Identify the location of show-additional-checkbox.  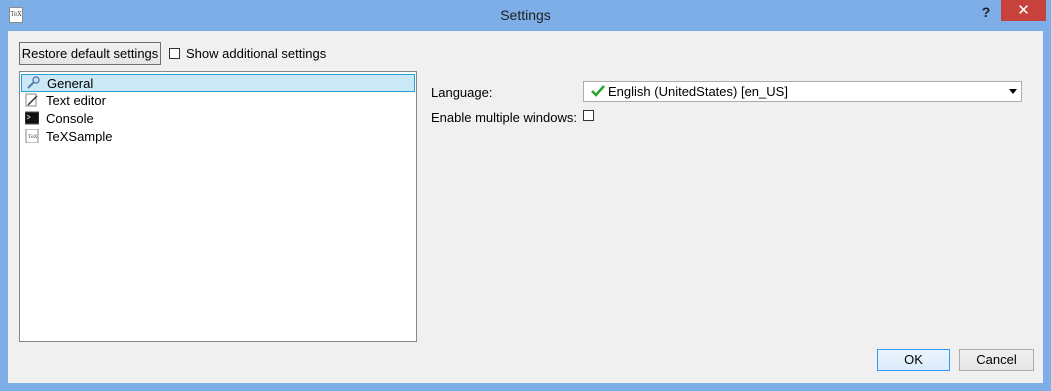
(174, 53).